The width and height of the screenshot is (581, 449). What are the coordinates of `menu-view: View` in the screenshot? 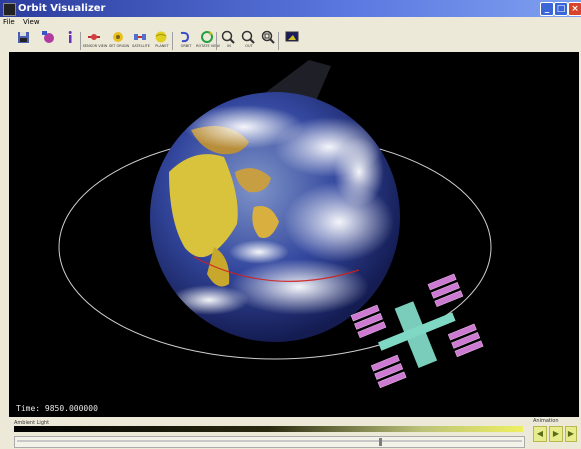 It's located at (31, 22).